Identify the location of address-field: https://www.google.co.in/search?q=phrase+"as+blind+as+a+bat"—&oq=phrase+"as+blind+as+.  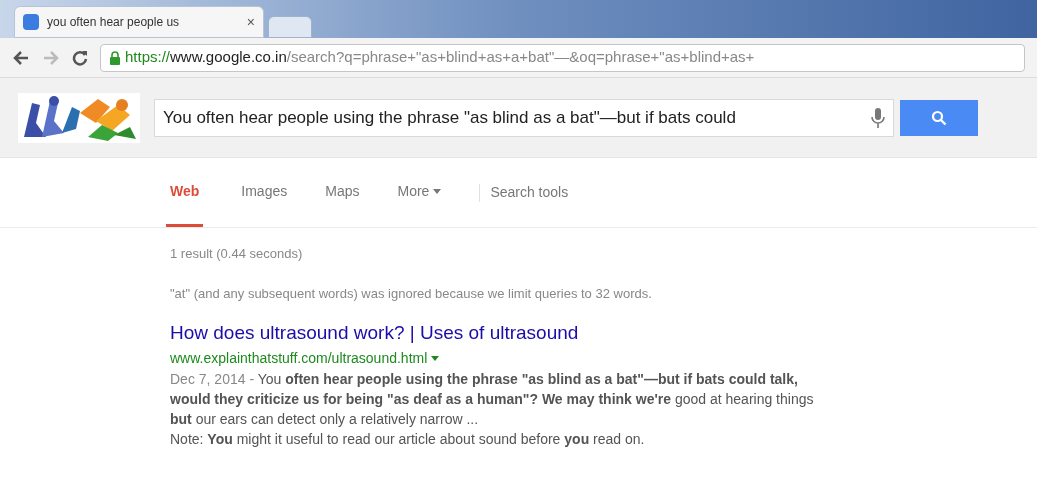
(562, 57).